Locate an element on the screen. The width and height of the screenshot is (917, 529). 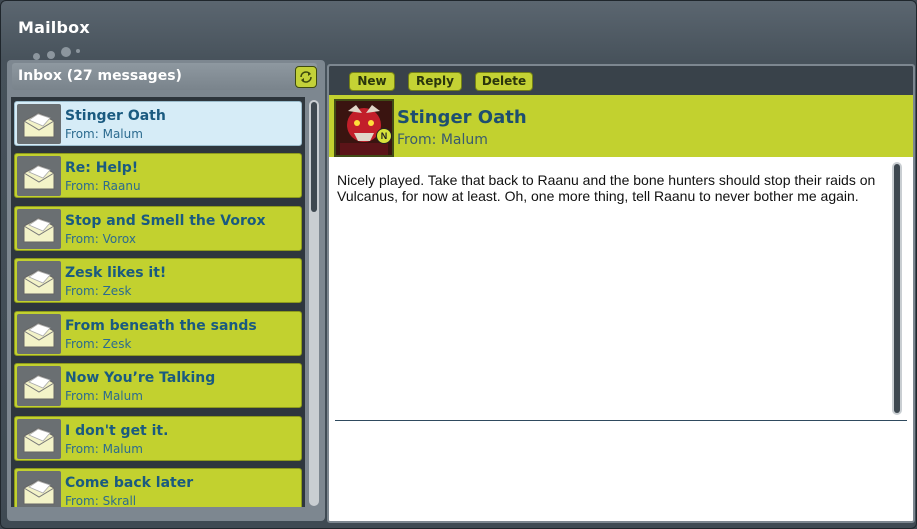
message-item: Re: Help! From: Raanu is located at coordinates (158, 175).